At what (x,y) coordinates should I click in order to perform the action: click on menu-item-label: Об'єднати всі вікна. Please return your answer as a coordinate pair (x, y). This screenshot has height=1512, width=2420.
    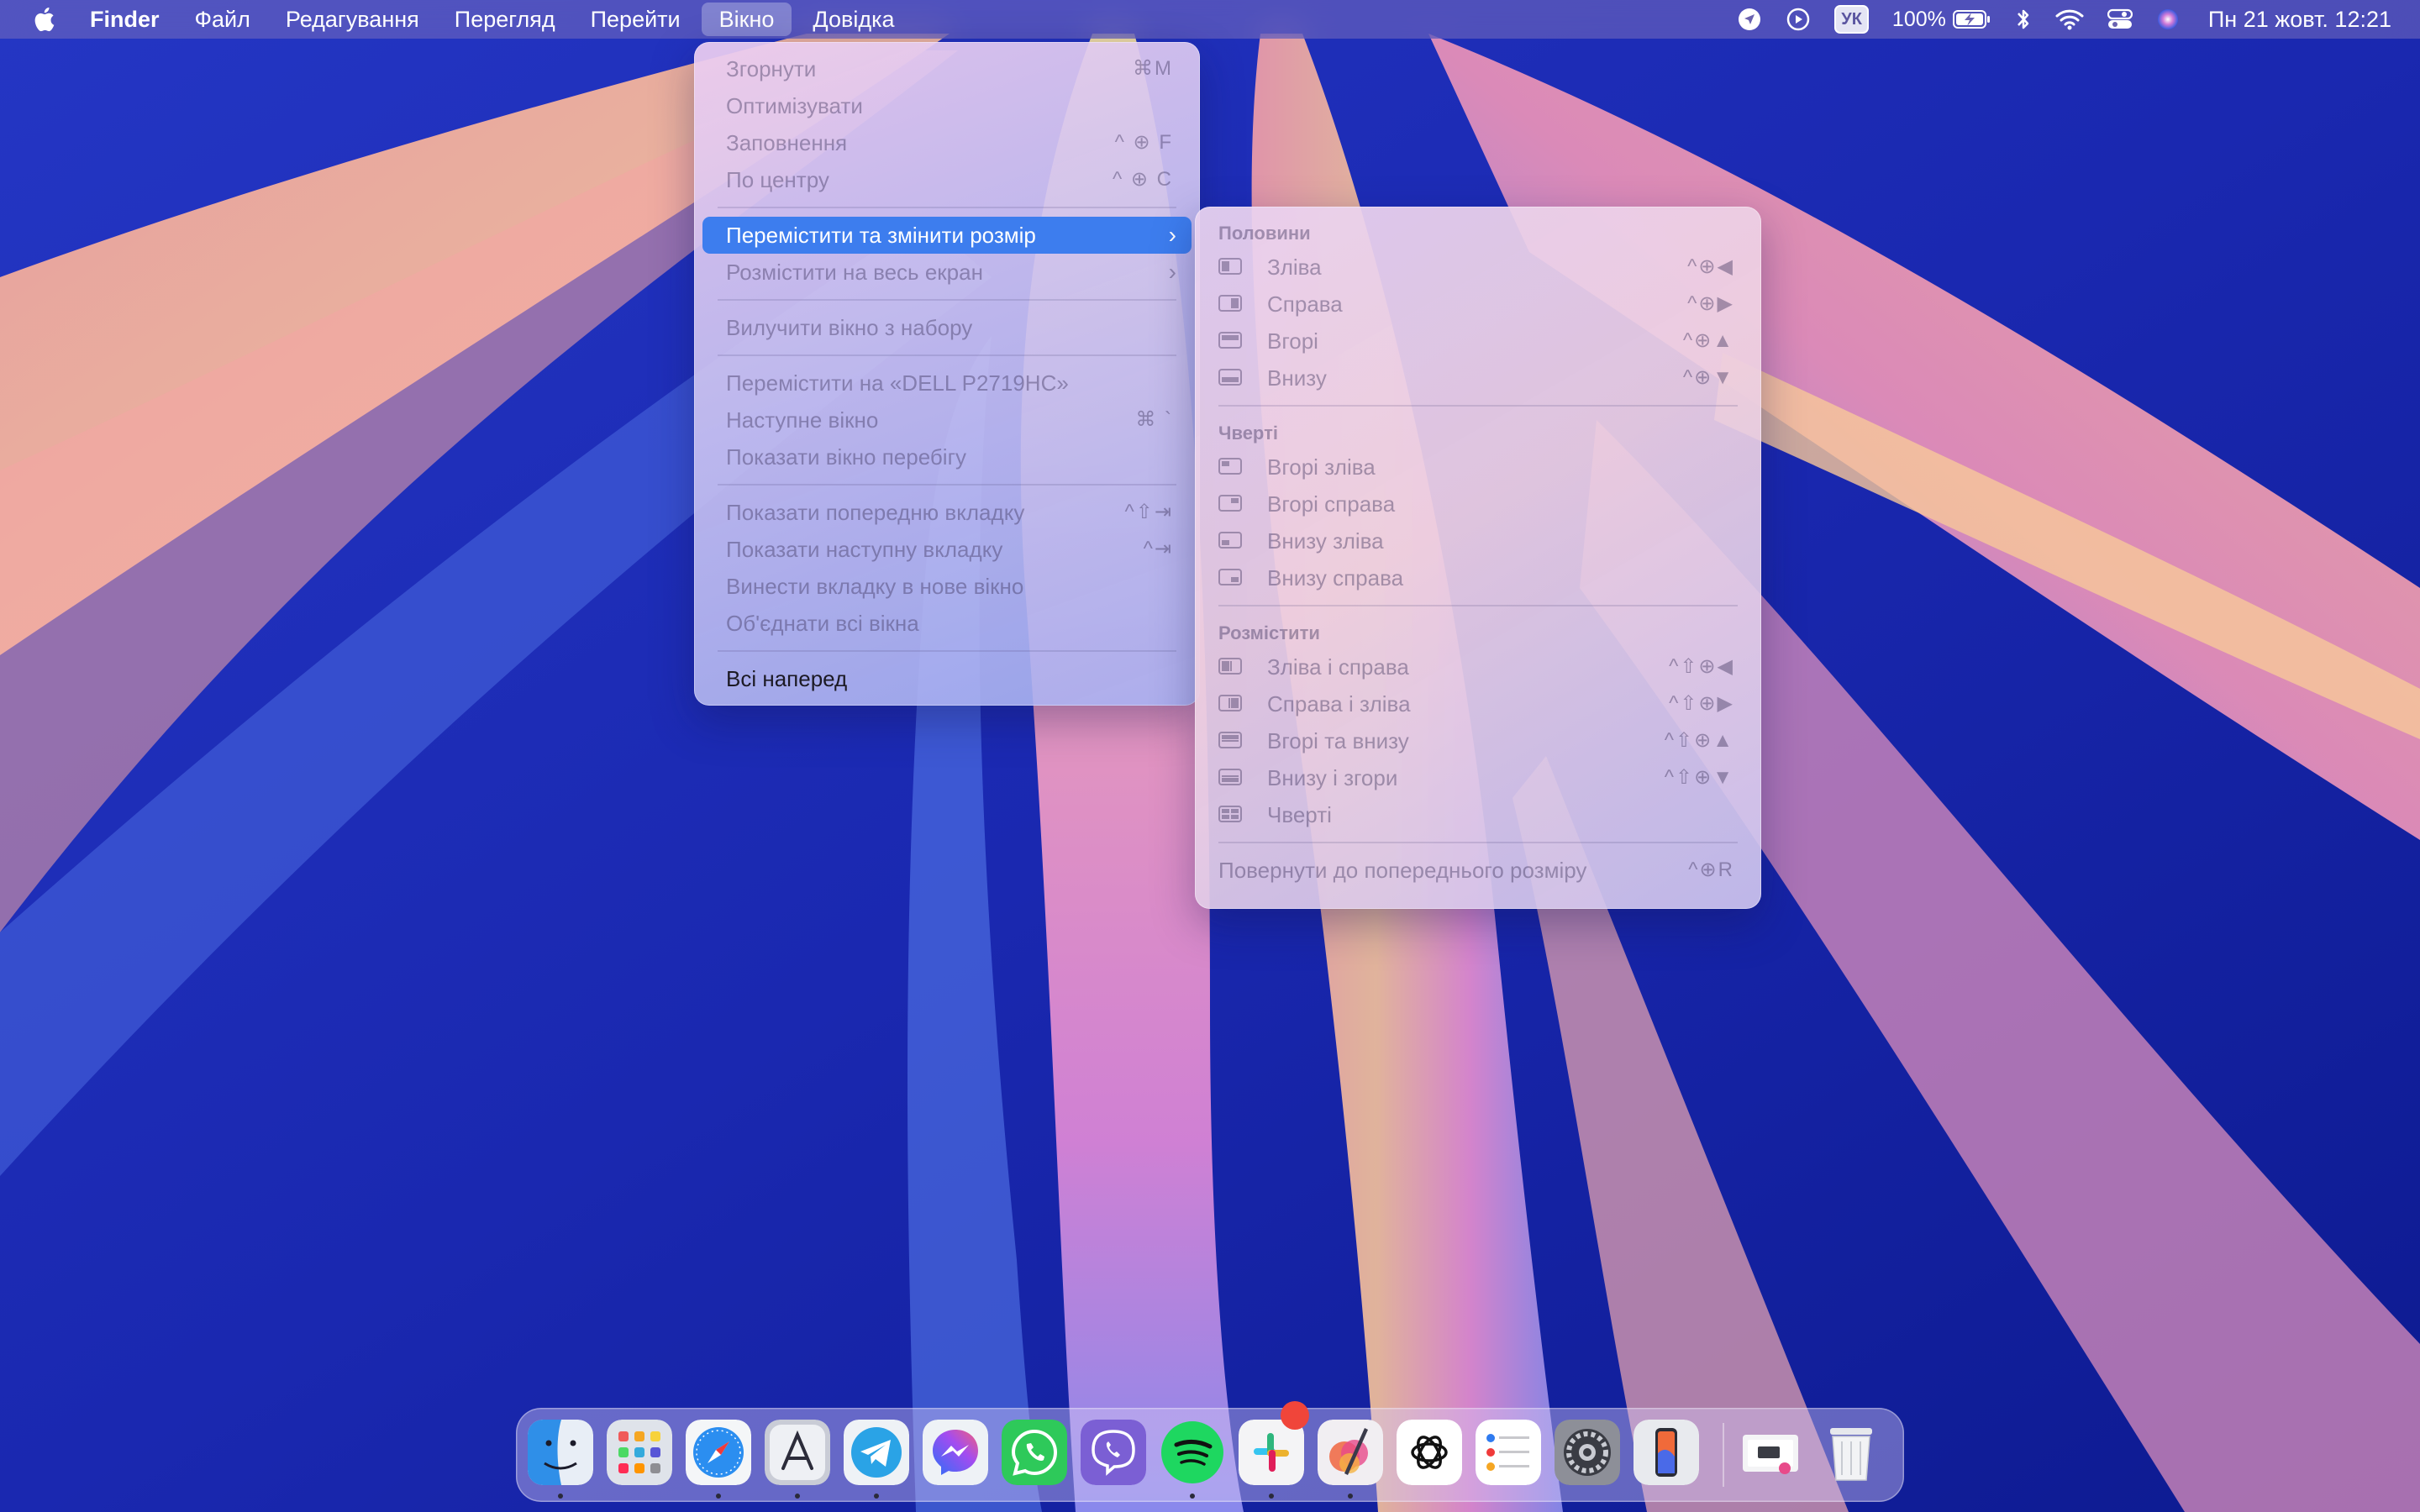
    Looking at the image, I should click on (823, 623).